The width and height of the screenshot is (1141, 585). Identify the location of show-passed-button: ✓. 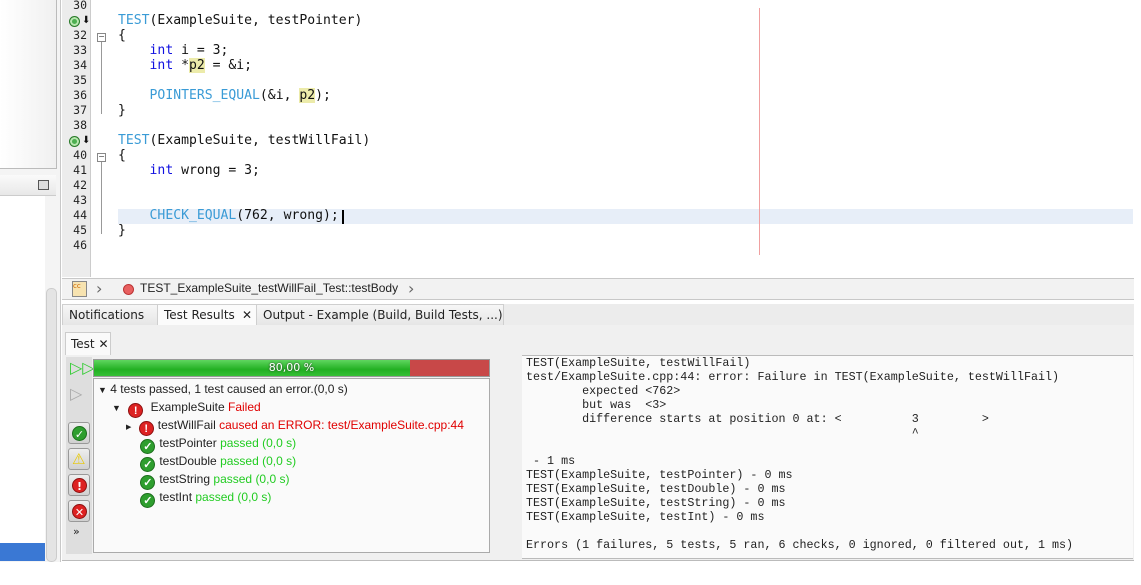
(79, 433).